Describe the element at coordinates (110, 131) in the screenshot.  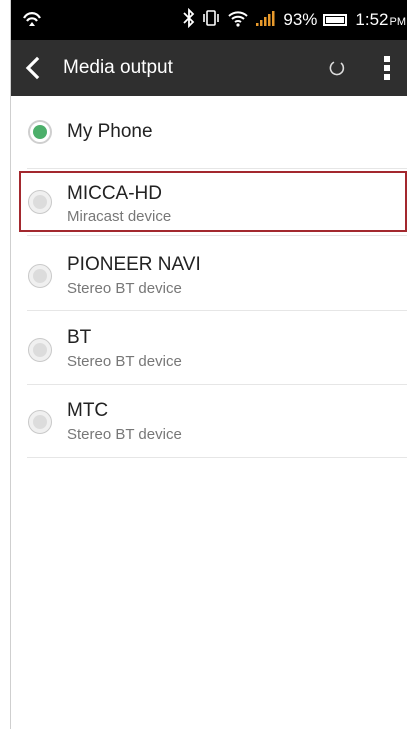
I see `device-name: My Phone` at that location.